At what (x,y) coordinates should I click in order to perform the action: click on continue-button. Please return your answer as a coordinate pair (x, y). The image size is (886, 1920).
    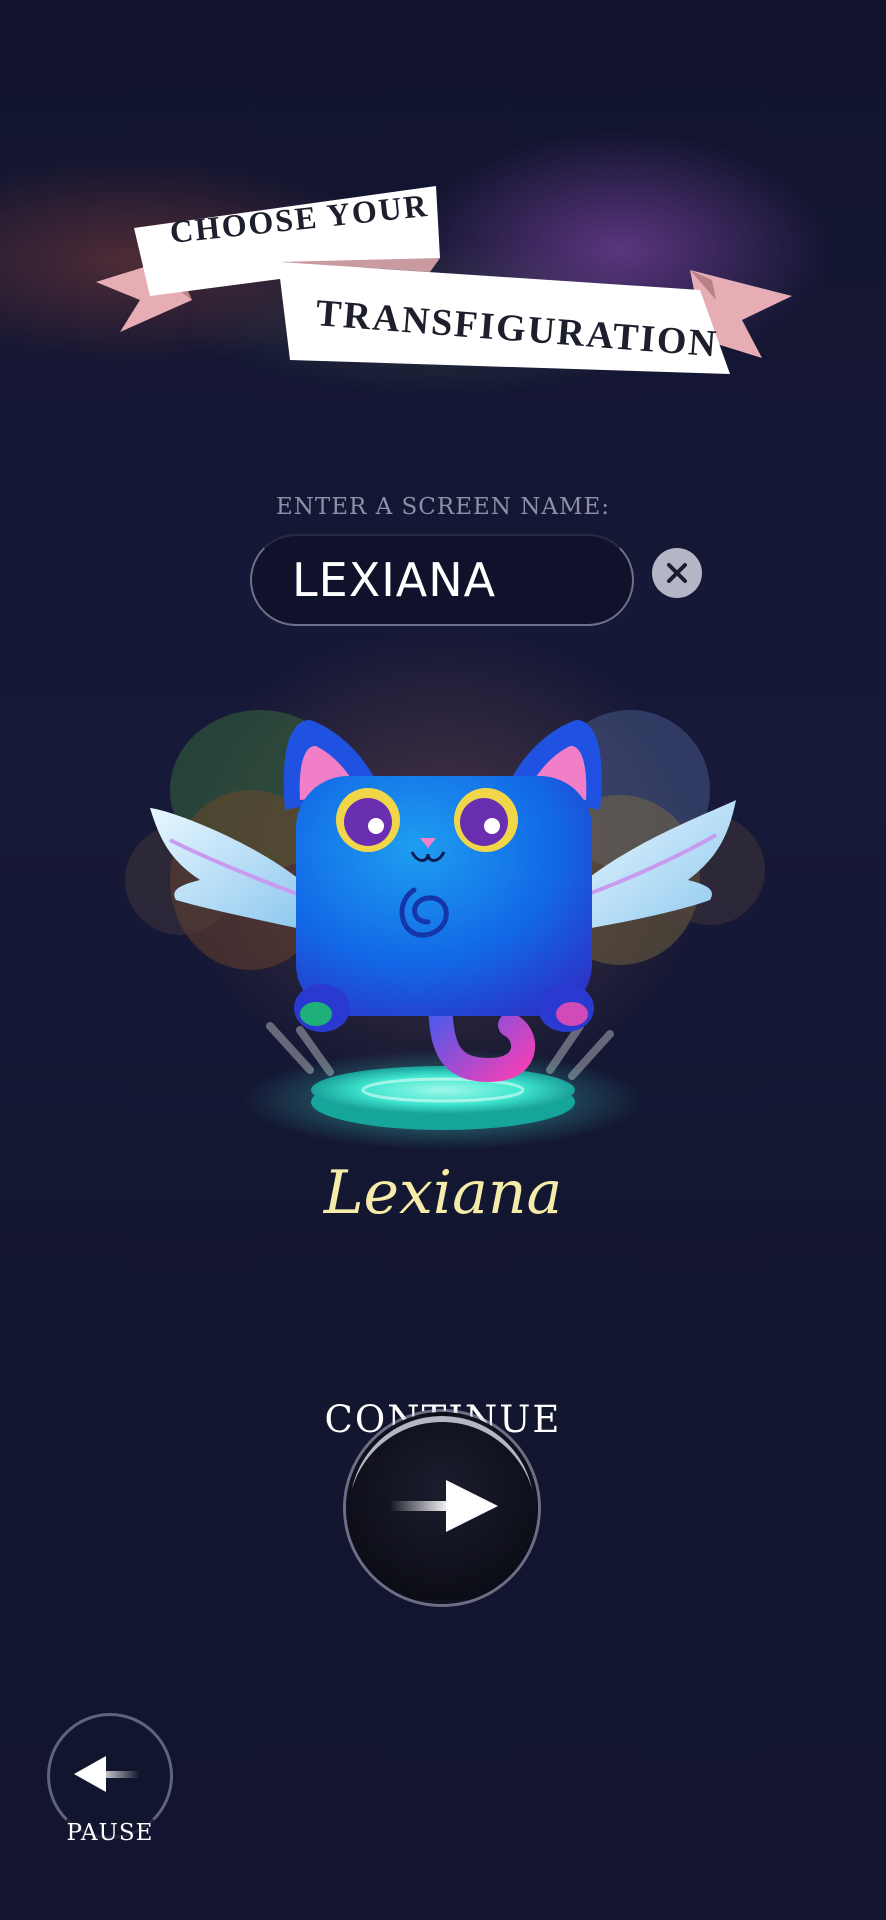
    Looking at the image, I should click on (442, 1508).